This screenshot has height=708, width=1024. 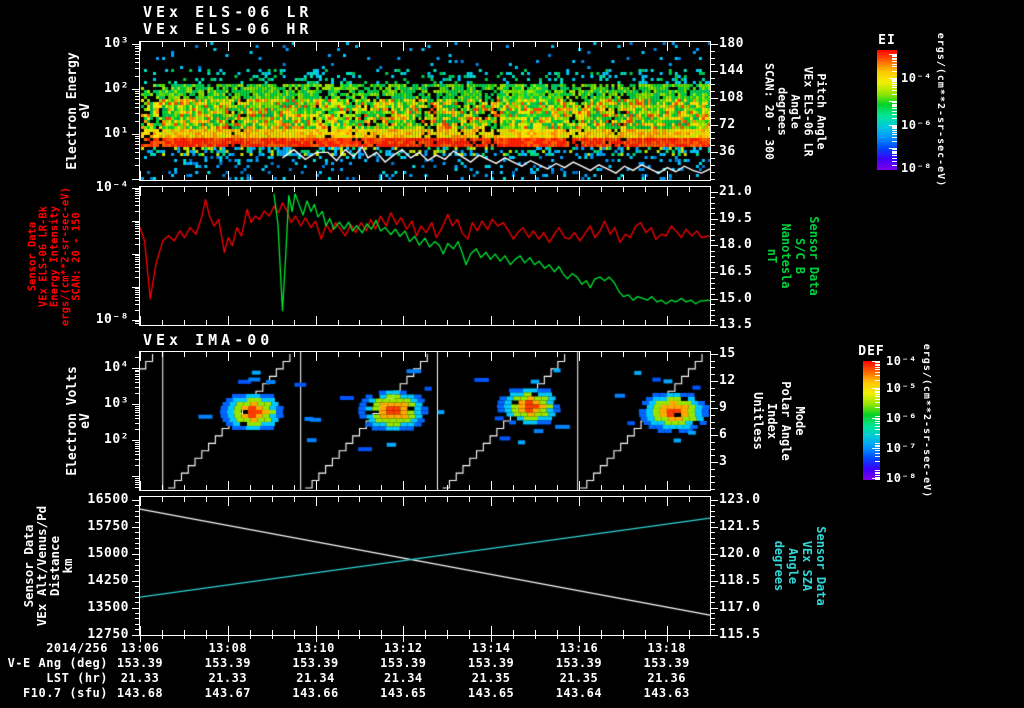 I want to click on alt-sza-right-major-tick, so click(x=714, y=501).